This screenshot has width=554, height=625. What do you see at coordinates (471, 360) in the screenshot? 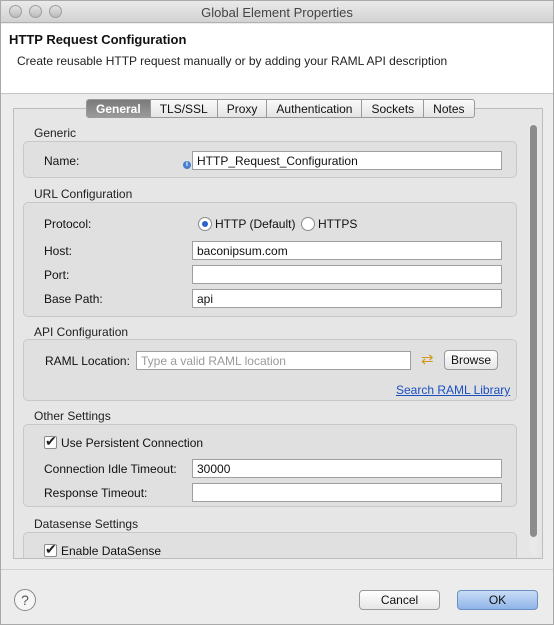
I see `browse-button: Browse` at bounding box center [471, 360].